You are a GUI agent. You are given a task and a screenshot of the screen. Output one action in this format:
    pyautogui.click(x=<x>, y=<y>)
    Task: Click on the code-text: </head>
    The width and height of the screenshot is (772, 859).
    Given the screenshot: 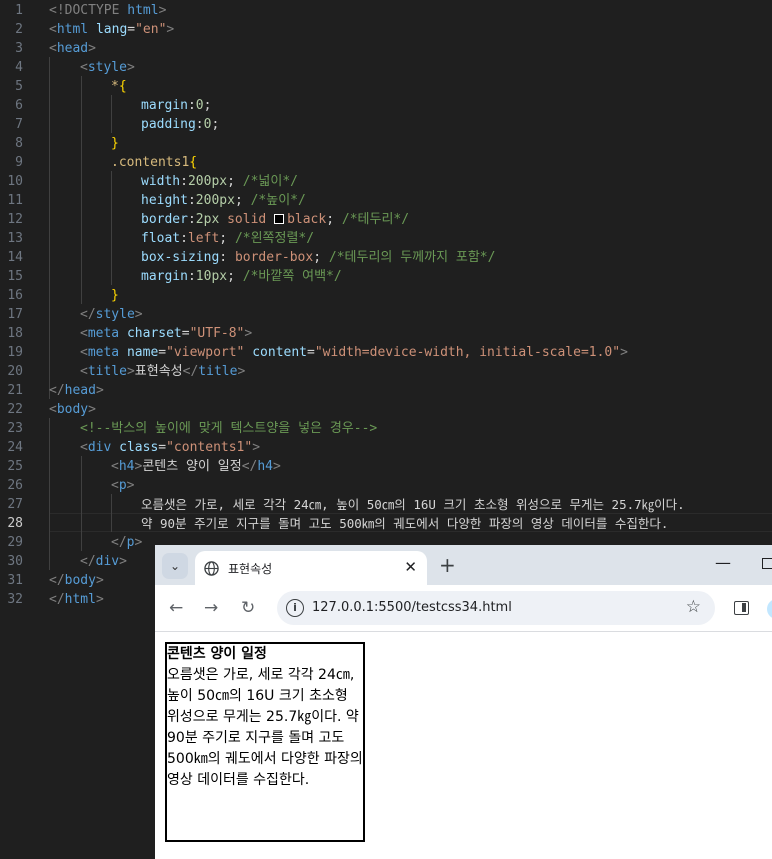 What is the action you would take?
    pyautogui.click(x=76, y=390)
    